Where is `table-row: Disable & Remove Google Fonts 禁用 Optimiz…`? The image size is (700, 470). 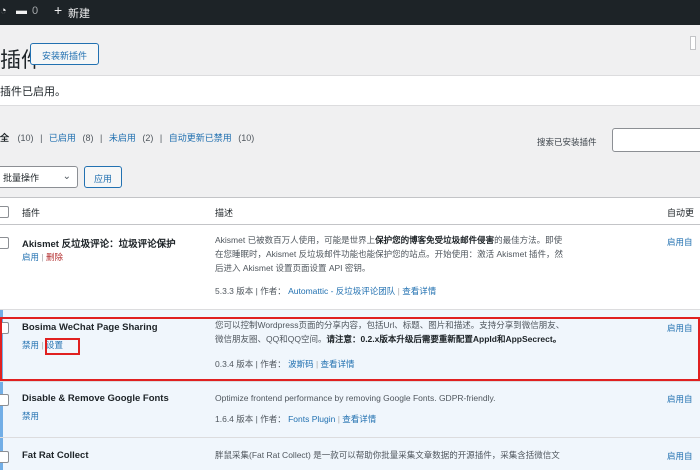 table-row: Disable & Remove Google Fonts 禁用 Optimiz… is located at coordinates (350, 410).